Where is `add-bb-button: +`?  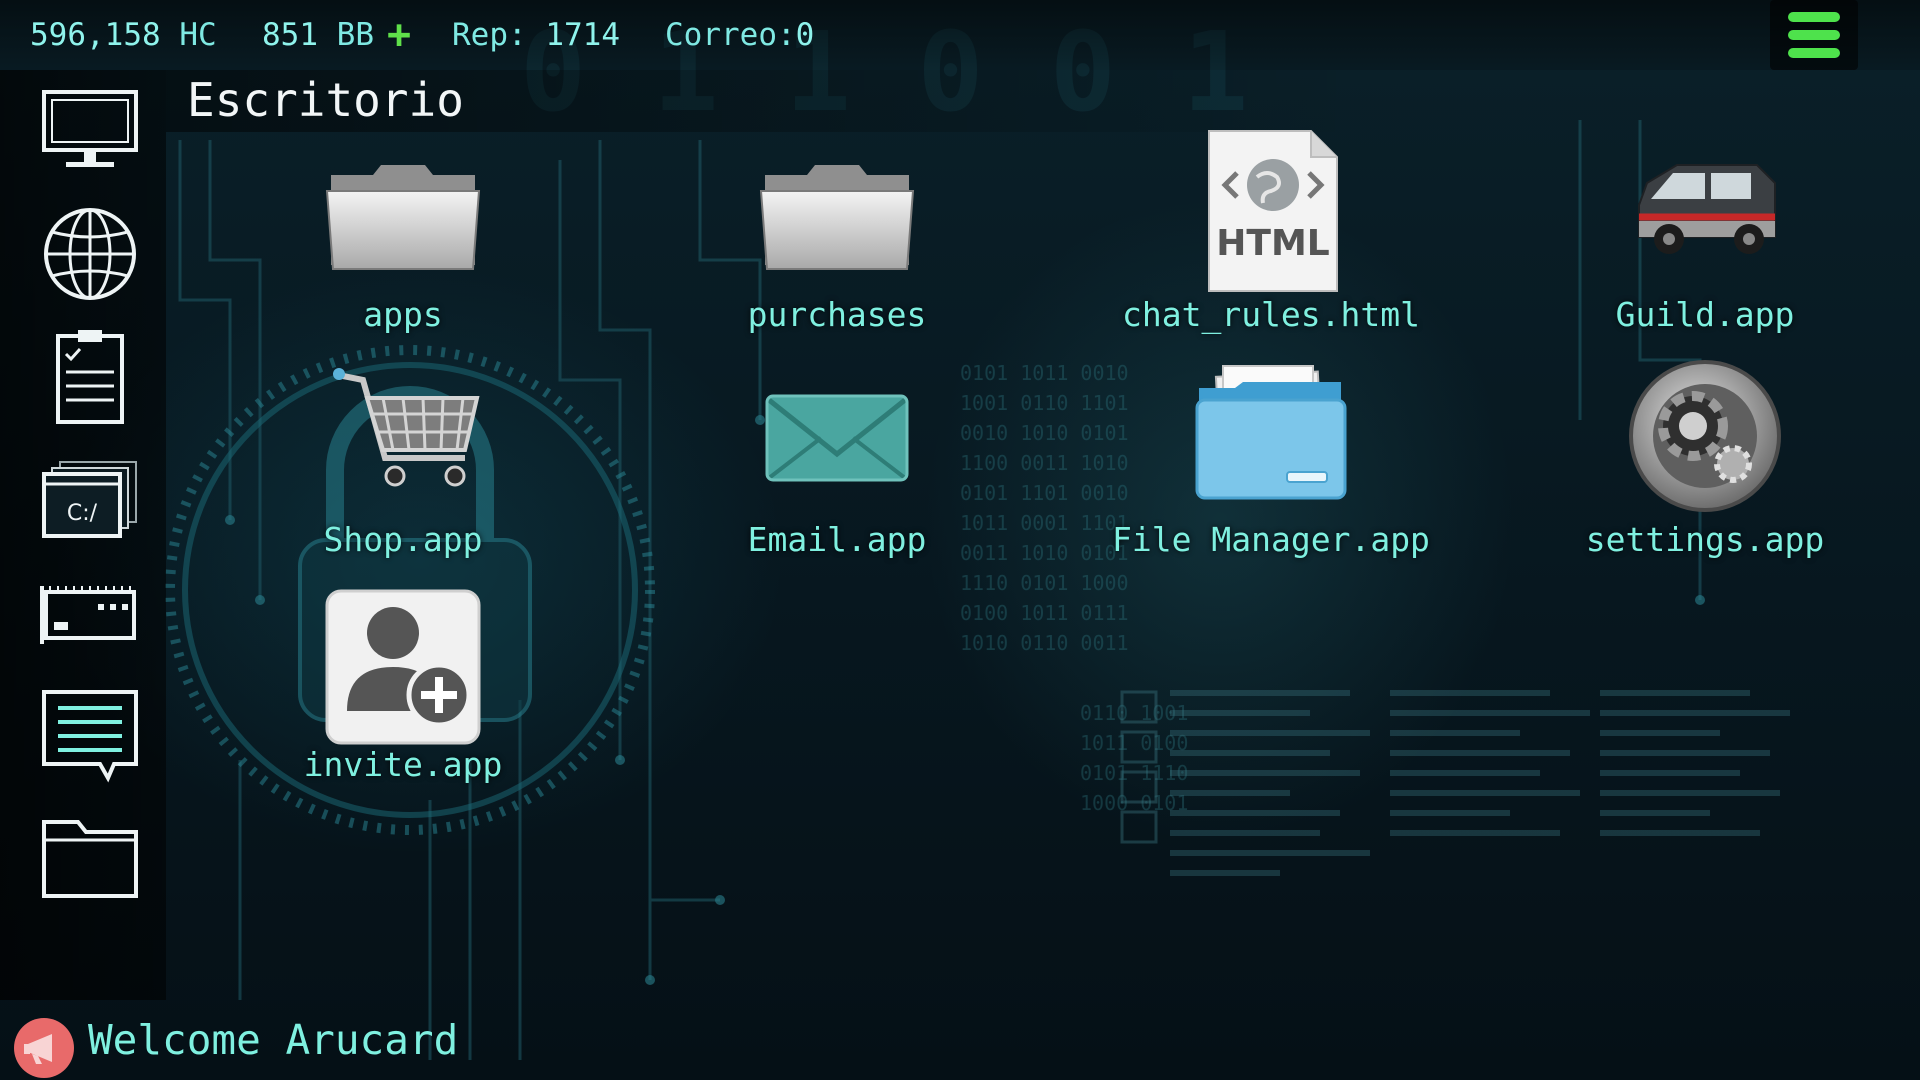 add-bb-button: + is located at coordinates (399, 35).